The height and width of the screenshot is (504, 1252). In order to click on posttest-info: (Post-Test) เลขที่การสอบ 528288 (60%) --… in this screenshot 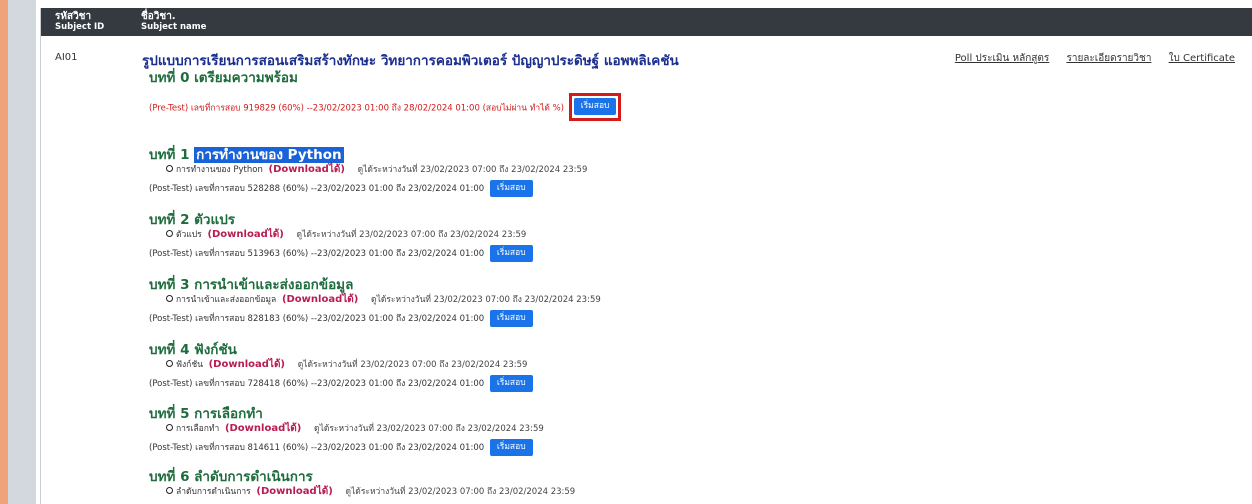, I will do `click(317, 189)`.